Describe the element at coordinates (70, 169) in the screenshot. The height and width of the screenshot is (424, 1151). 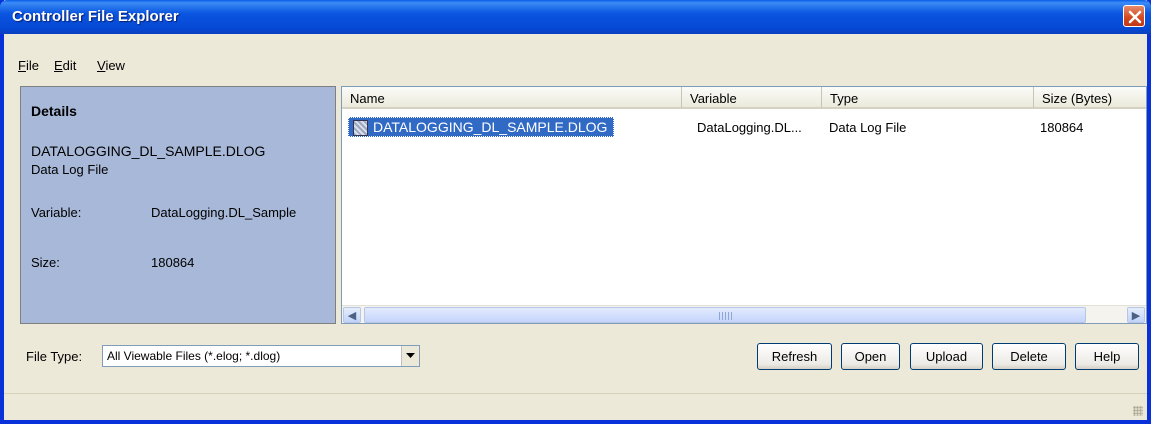
I see `details-file-type: Data Log File` at that location.